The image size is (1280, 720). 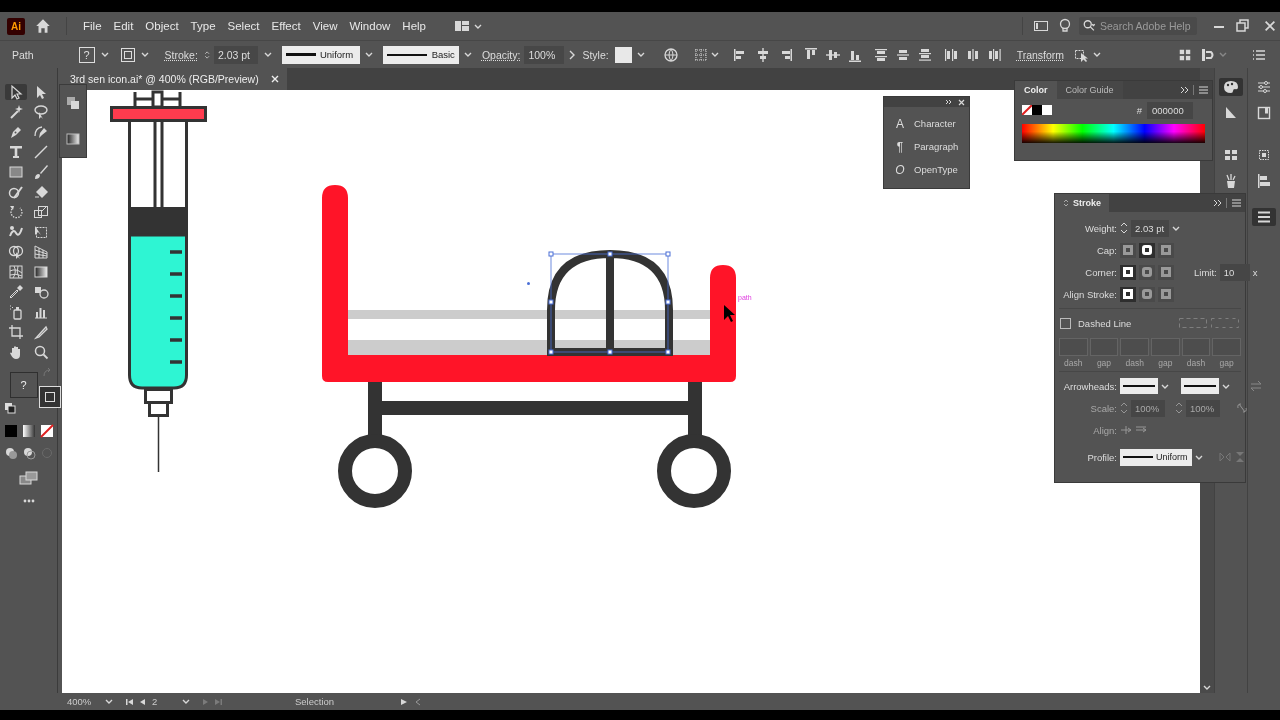 I want to click on panel-item: A Character, so click(x=926, y=123).